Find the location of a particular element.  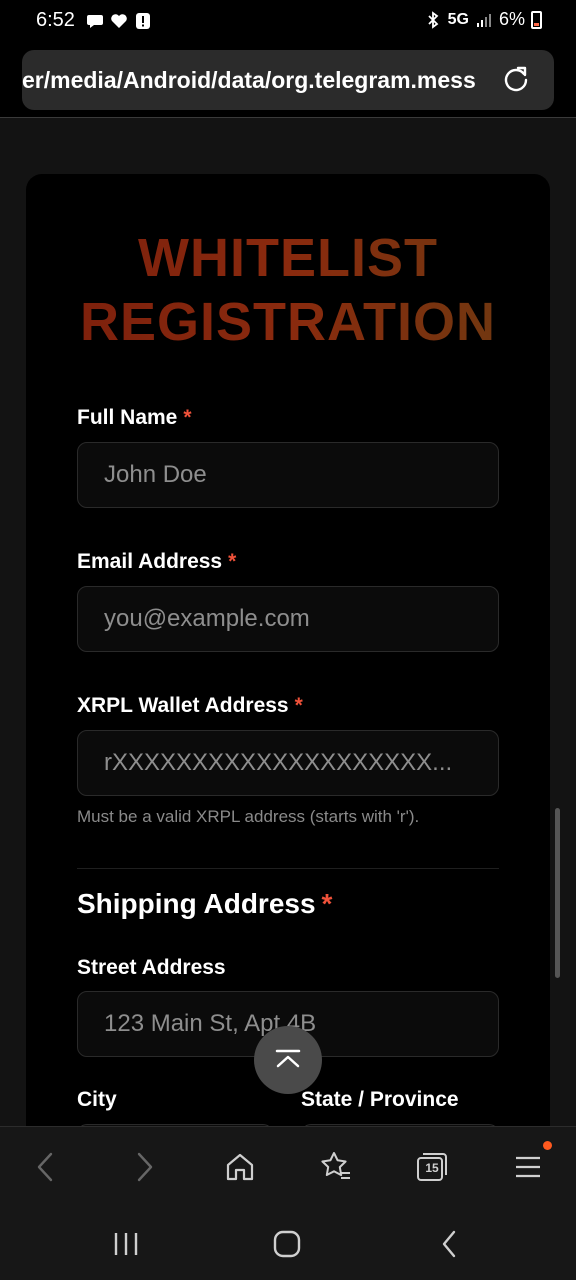

back-button is located at coordinates (46, 1167).